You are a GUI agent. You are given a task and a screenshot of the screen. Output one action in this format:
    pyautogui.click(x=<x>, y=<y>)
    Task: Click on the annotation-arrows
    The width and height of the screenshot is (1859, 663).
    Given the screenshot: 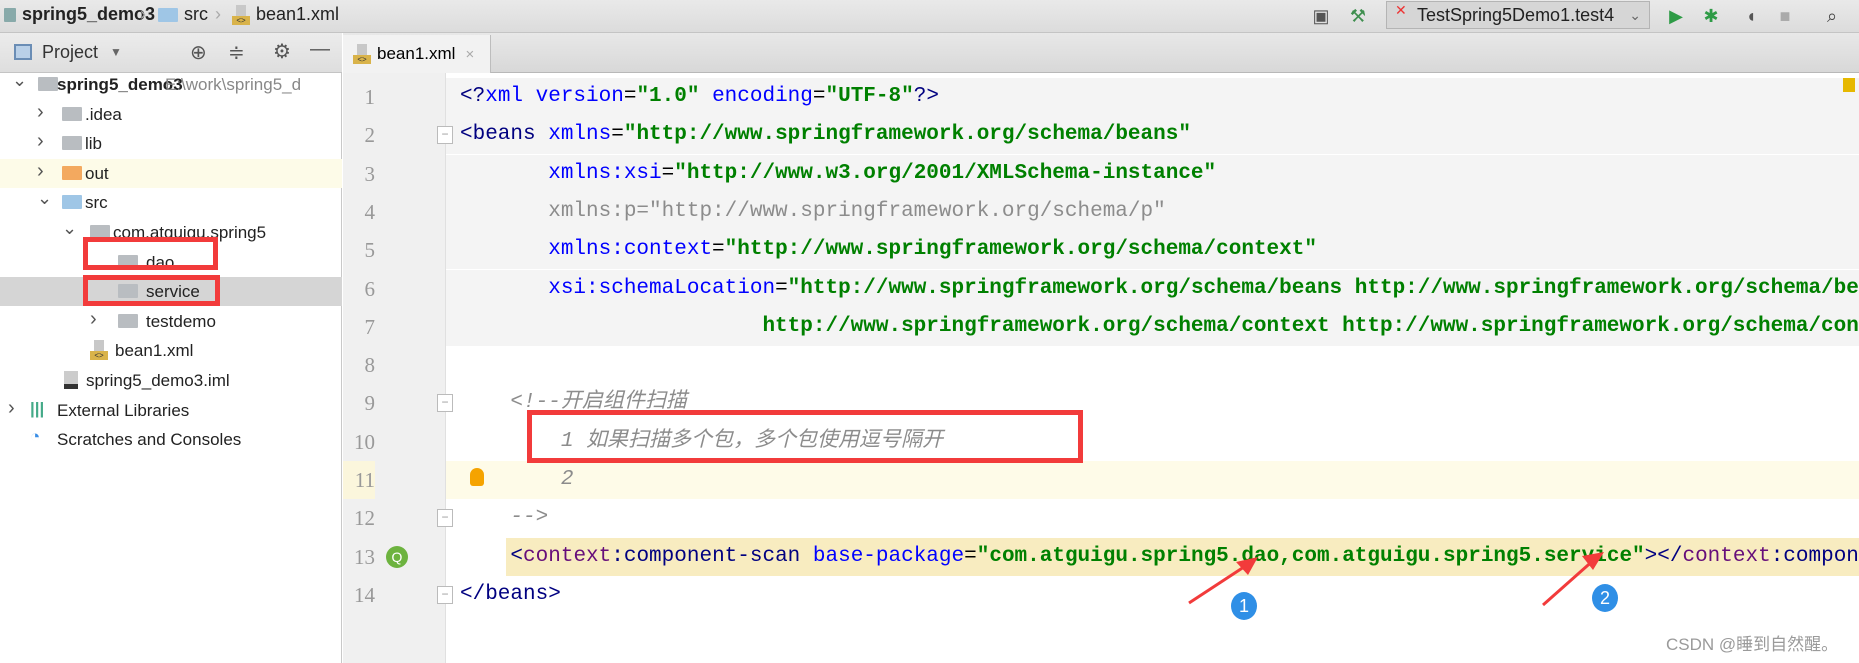 What is the action you would take?
    pyautogui.click(x=1396, y=579)
    